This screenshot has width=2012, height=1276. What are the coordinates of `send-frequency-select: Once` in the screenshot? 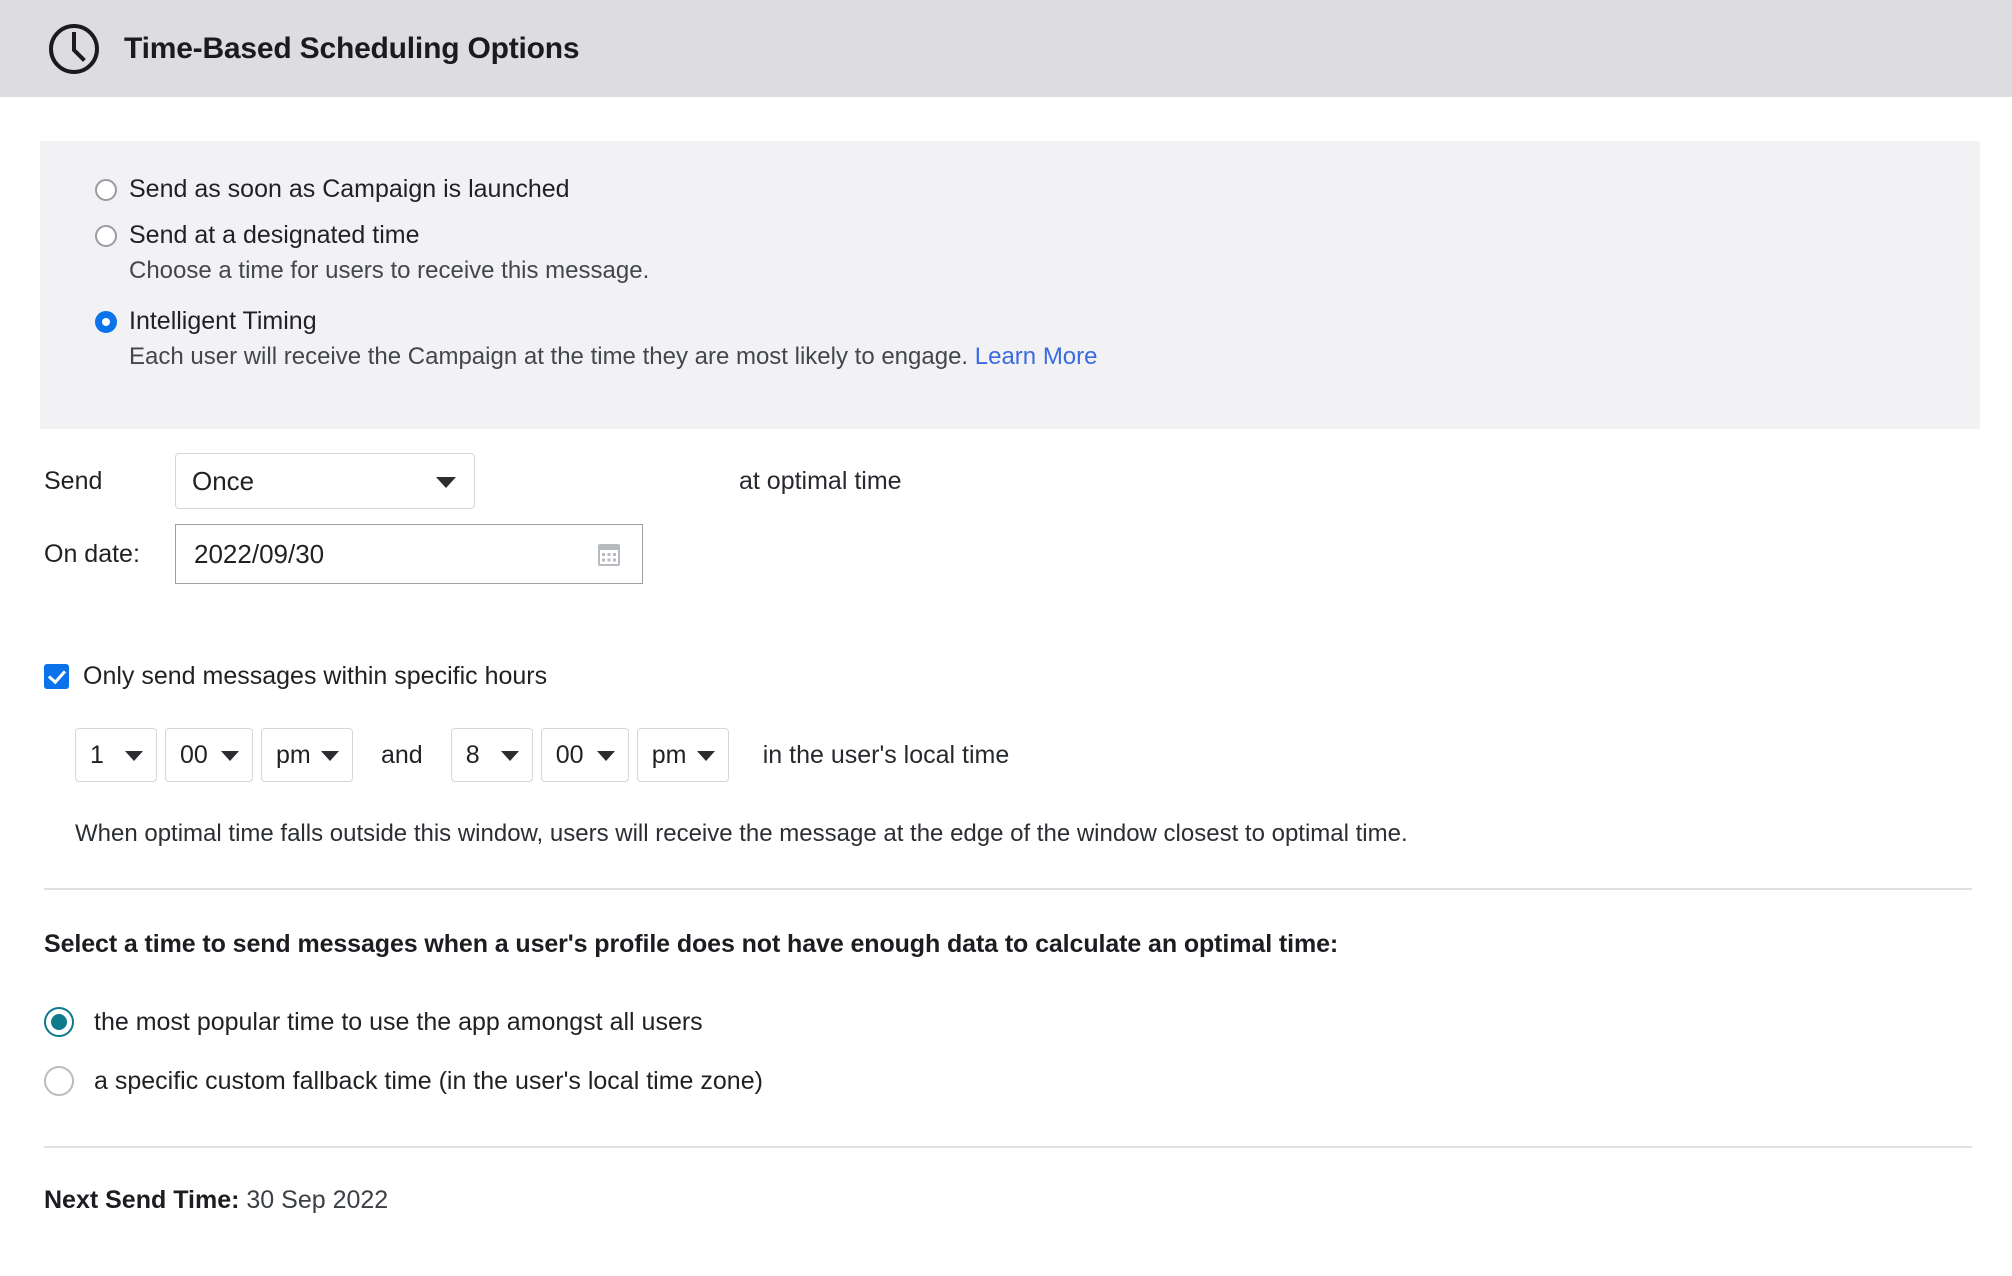 It's located at (325, 481).